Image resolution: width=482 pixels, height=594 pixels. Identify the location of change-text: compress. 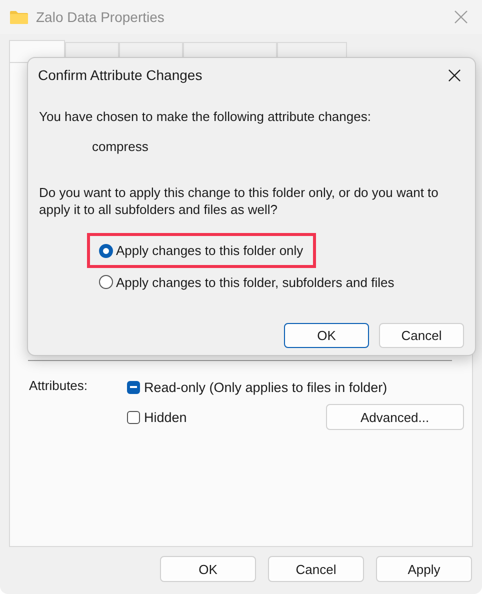
(121, 146).